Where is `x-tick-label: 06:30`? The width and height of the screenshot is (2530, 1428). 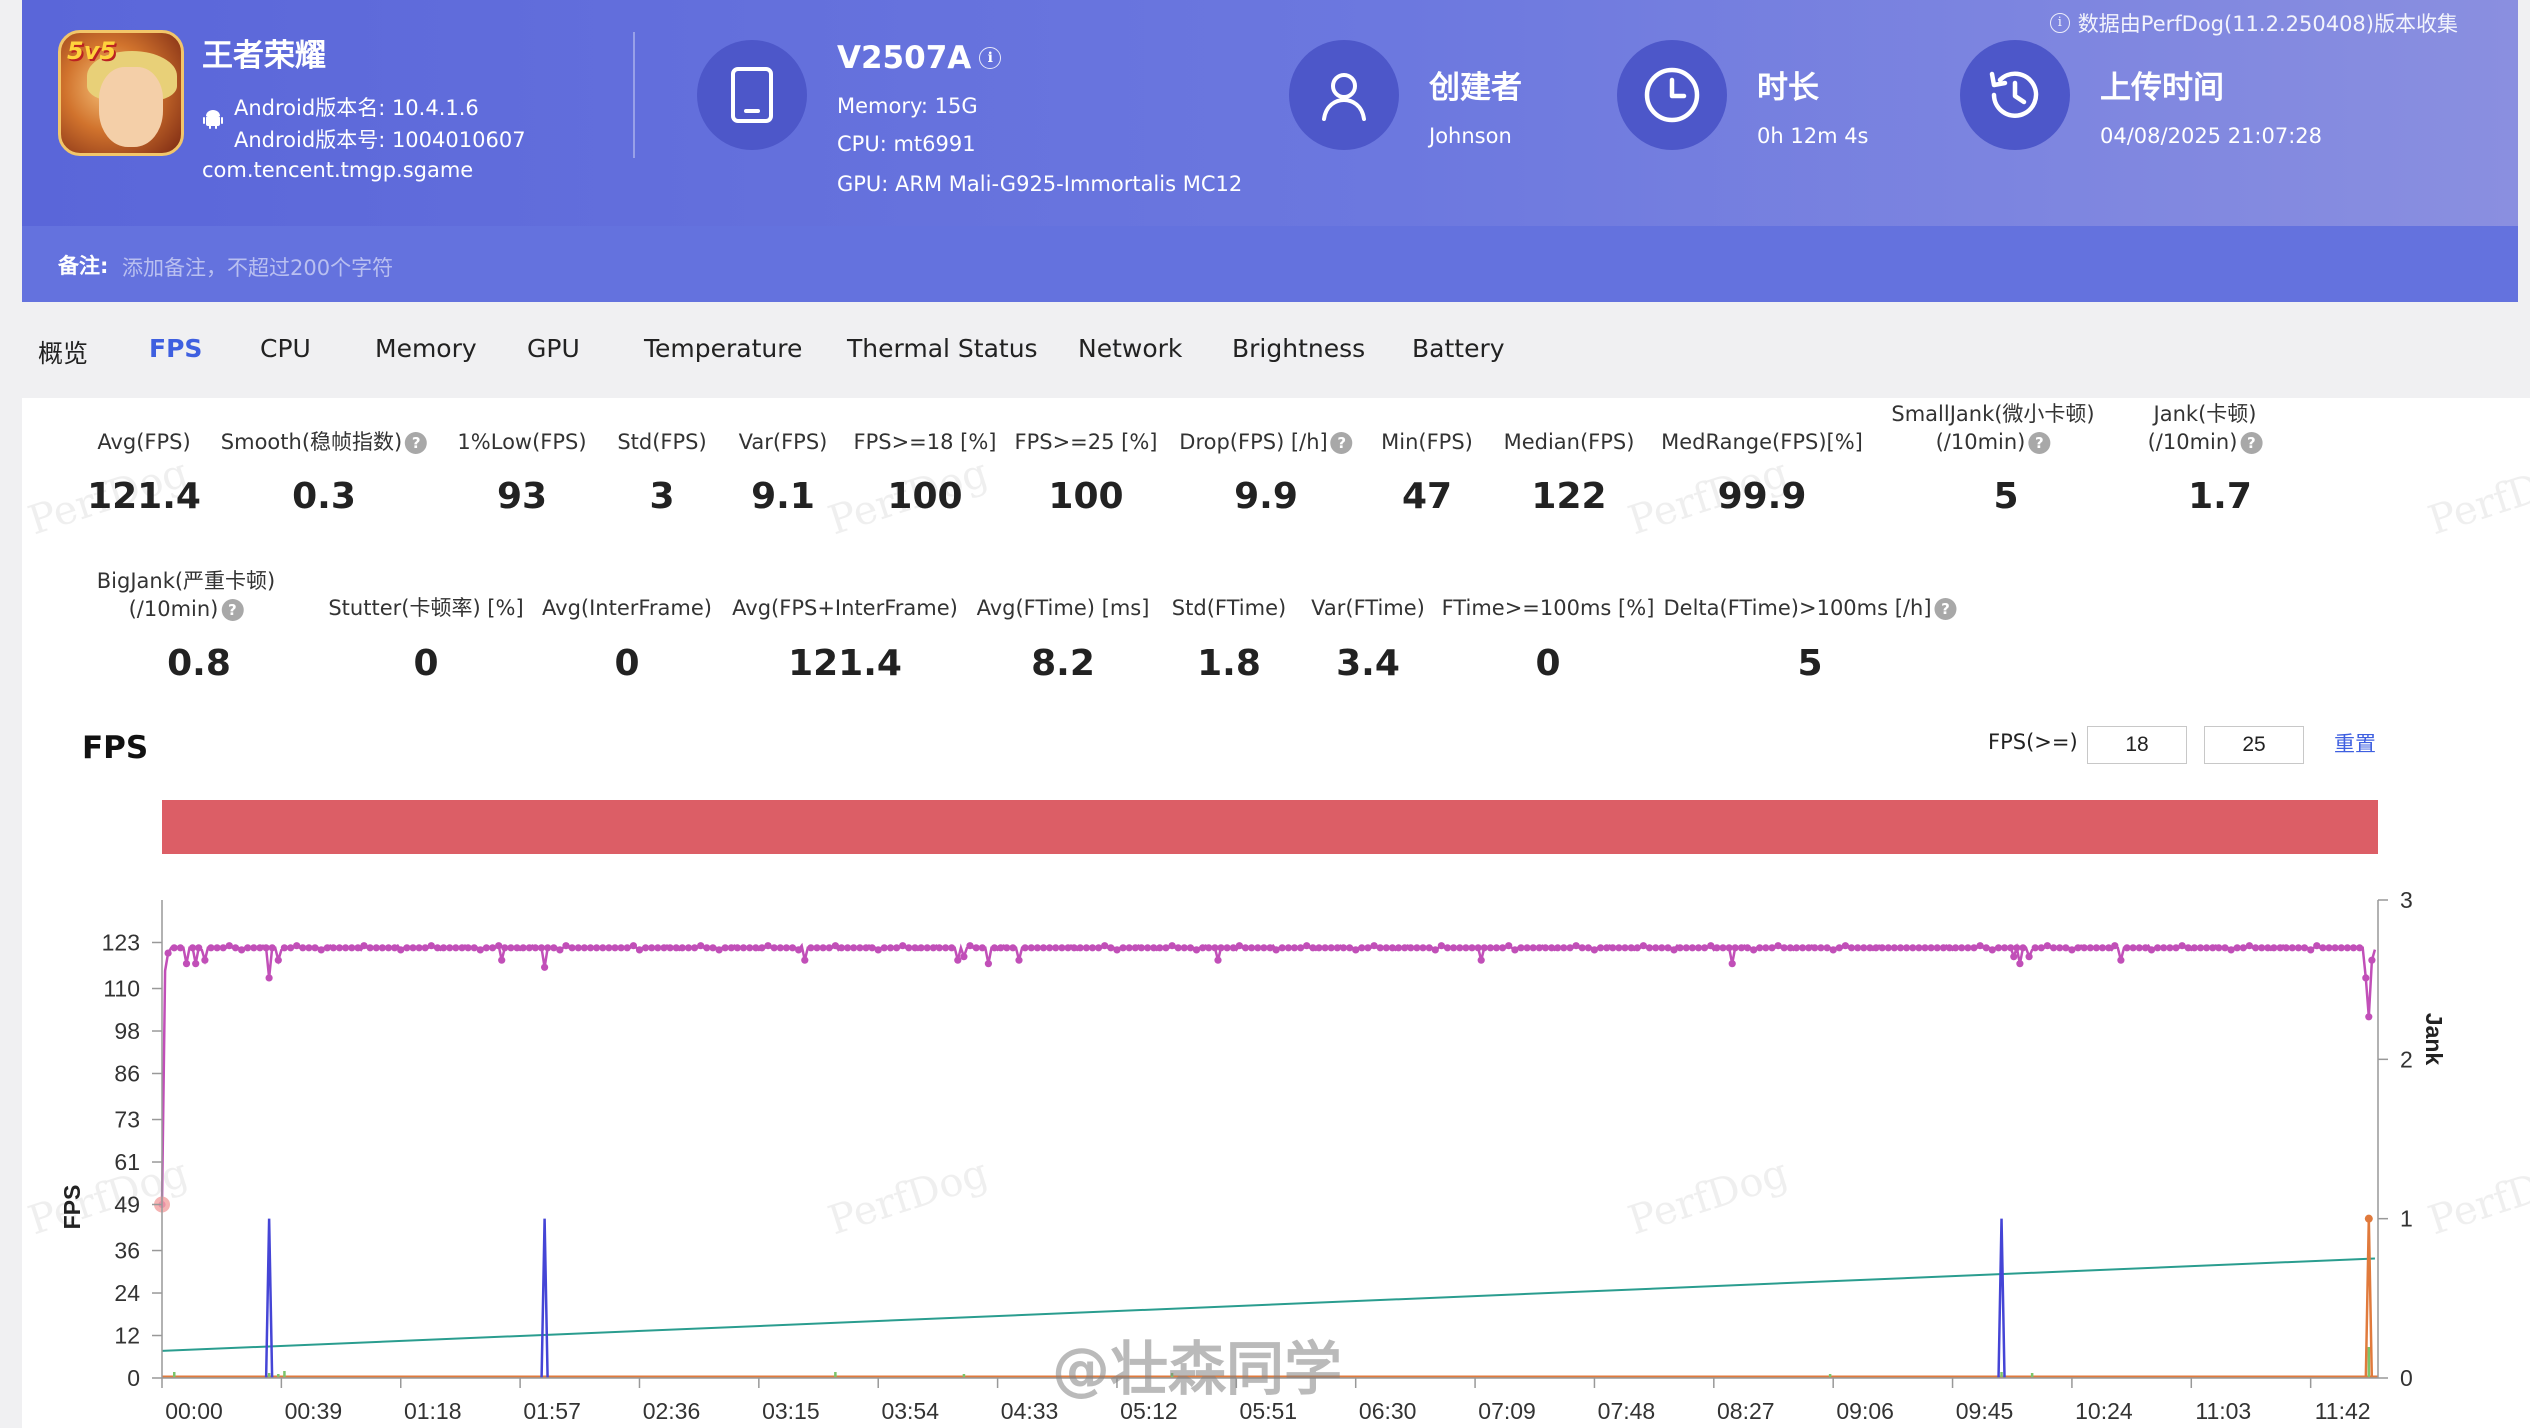 x-tick-label: 06:30 is located at coordinates (1388, 1411).